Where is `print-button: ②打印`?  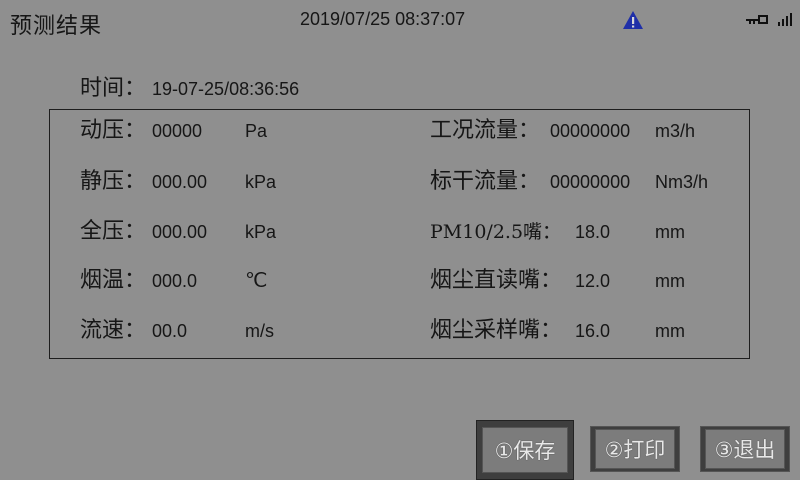 print-button: ②打印 is located at coordinates (635, 449).